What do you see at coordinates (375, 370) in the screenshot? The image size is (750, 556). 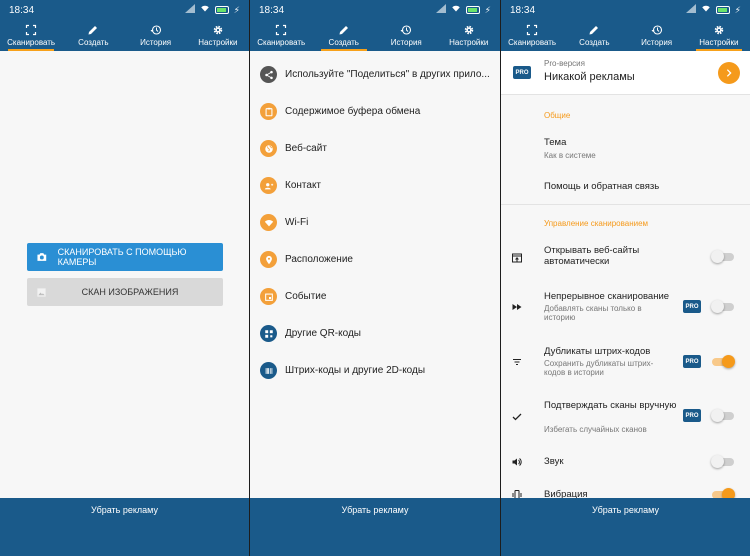 I see `create-item-barcode: Штрих-коды и другие 2D-коды` at bounding box center [375, 370].